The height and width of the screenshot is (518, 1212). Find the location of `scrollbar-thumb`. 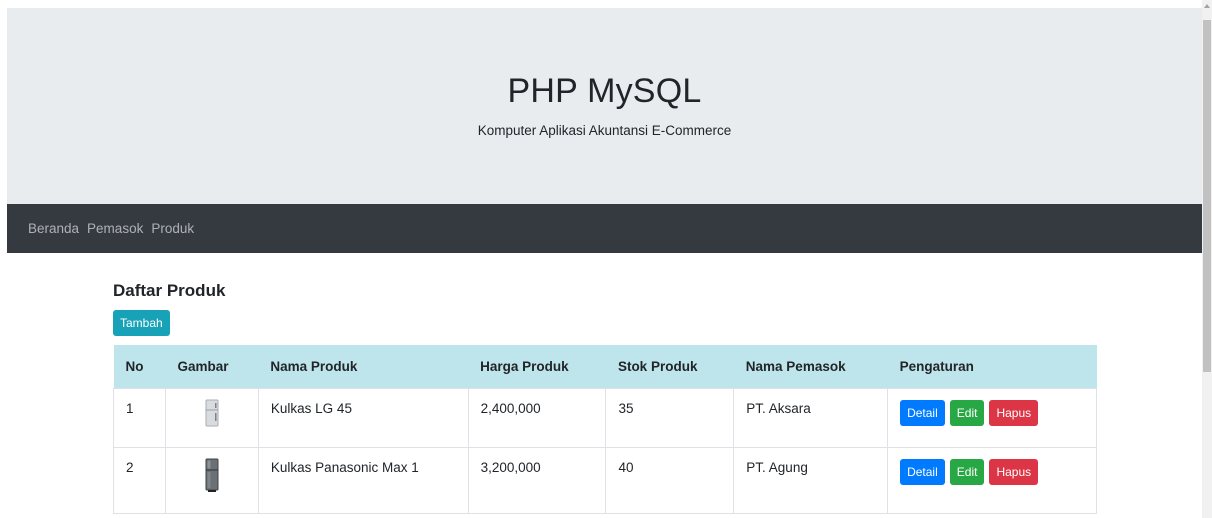

scrollbar-thumb is located at coordinates (1207, 196).